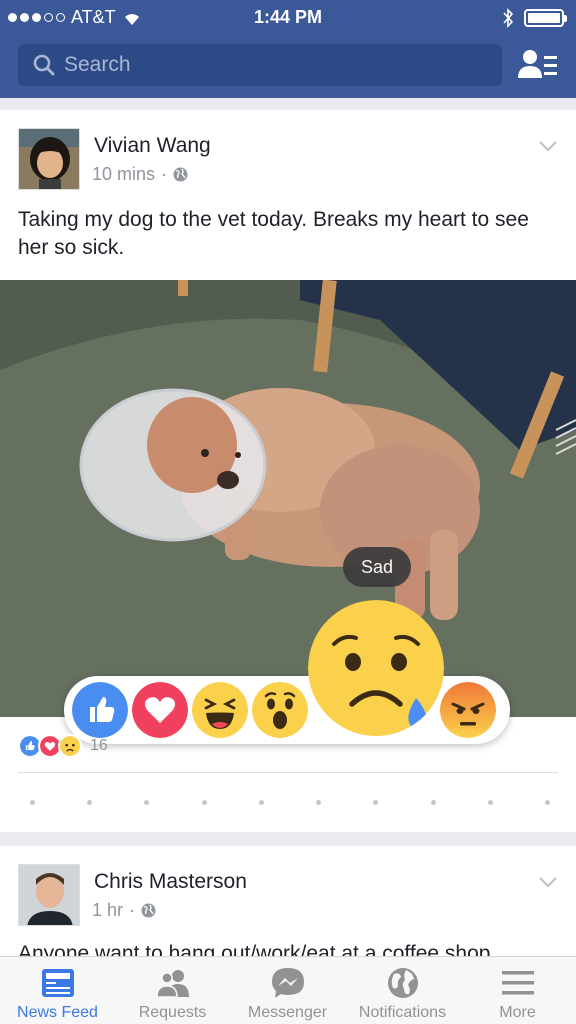  What do you see at coordinates (172, 984) in the screenshot?
I see `requests-icon` at bounding box center [172, 984].